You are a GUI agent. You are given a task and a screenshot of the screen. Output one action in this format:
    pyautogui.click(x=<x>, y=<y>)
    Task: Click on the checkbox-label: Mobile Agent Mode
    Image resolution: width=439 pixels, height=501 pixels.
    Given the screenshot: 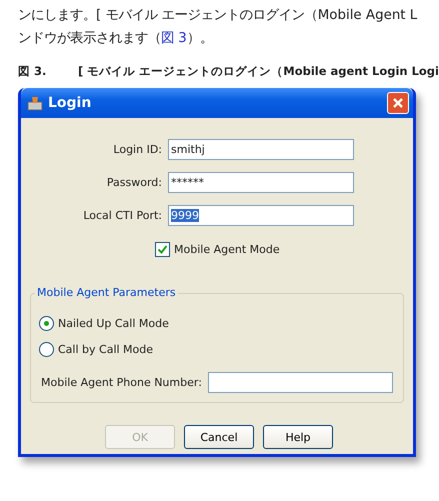 What is the action you would take?
    pyautogui.click(x=227, y=249)
    